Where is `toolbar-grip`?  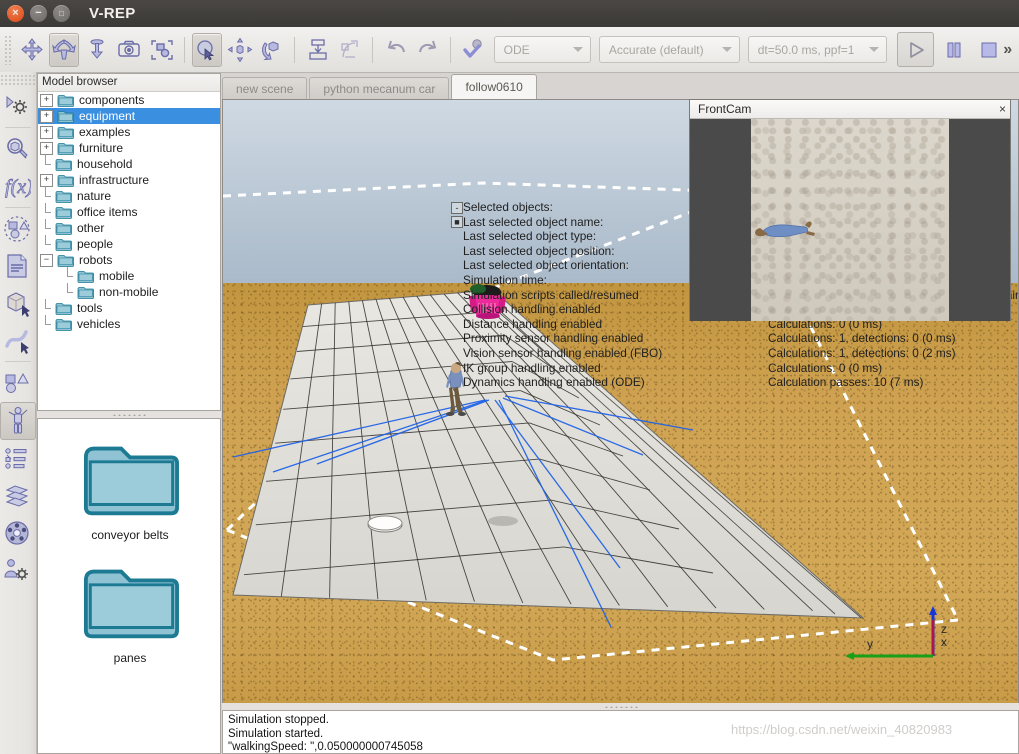
toolbar-grip is located at coordinates (8, 49).